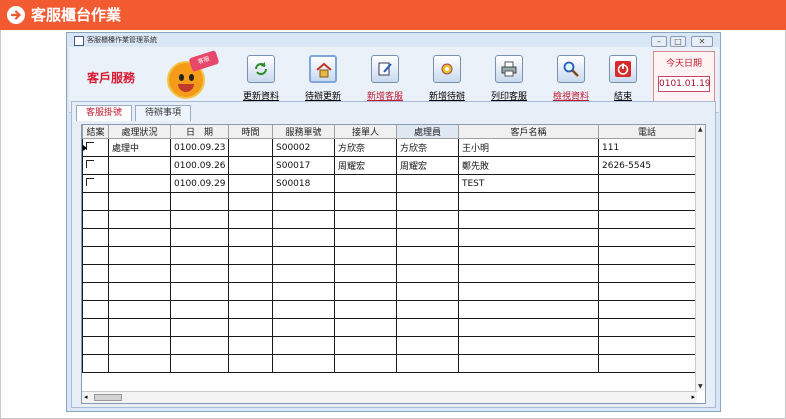 This screenshot has height=419, width=786. I want to click on col-header-date: 日 期, so click(199, 132).